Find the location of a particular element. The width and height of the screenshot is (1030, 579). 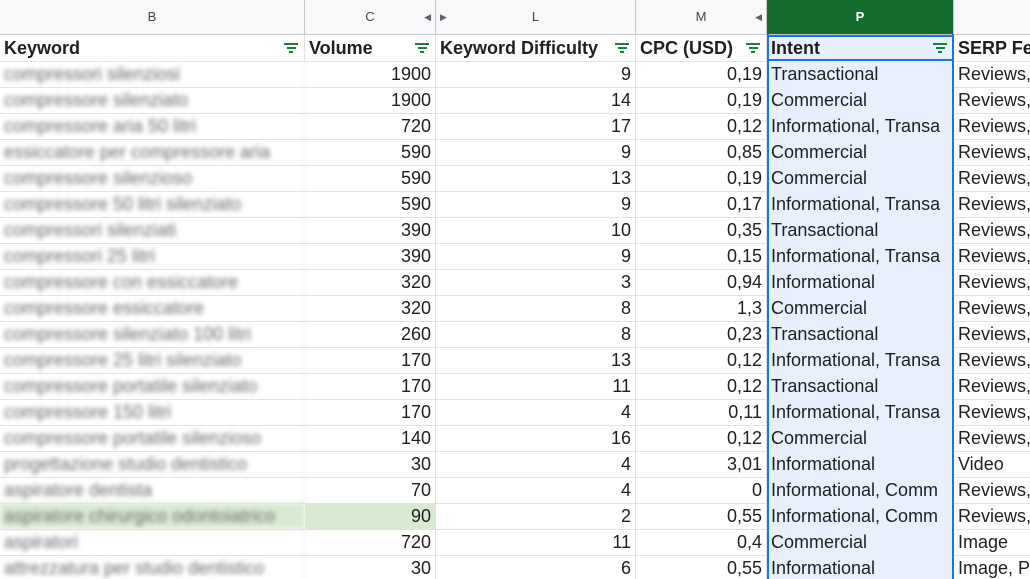

difficulty-cell: 10 is located at coordinates (536, 230).